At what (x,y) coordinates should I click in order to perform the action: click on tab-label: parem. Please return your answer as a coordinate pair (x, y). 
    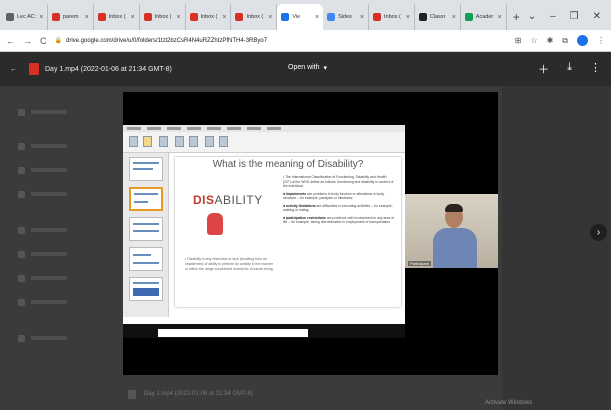
    Looking at the image, I should click on (70, 17).